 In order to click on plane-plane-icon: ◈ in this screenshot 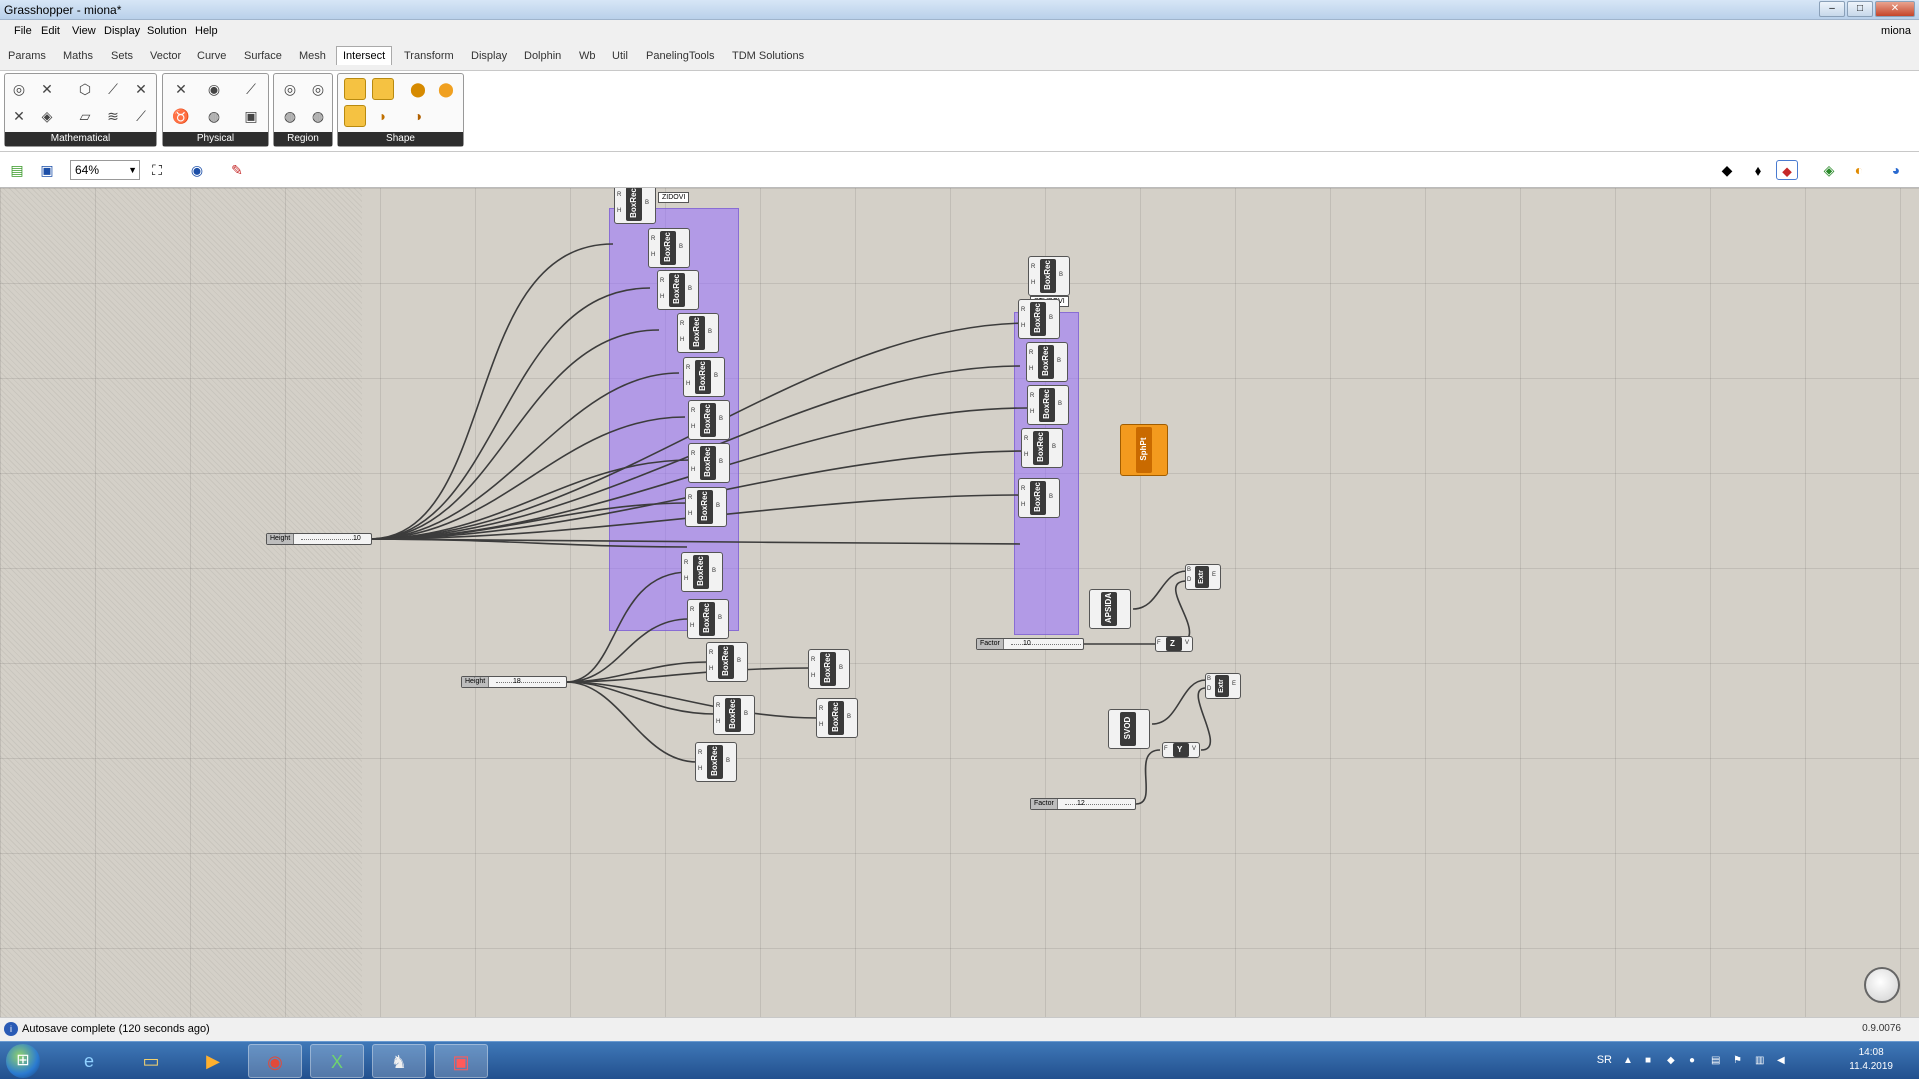, I will do `click(47, 116)`.